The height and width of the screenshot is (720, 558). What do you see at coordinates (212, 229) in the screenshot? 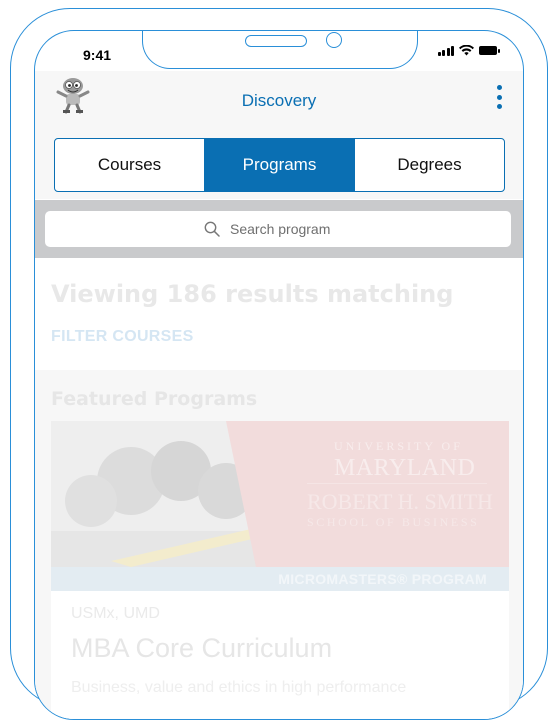
I see `search-icon` at bounding box center [212, 229].